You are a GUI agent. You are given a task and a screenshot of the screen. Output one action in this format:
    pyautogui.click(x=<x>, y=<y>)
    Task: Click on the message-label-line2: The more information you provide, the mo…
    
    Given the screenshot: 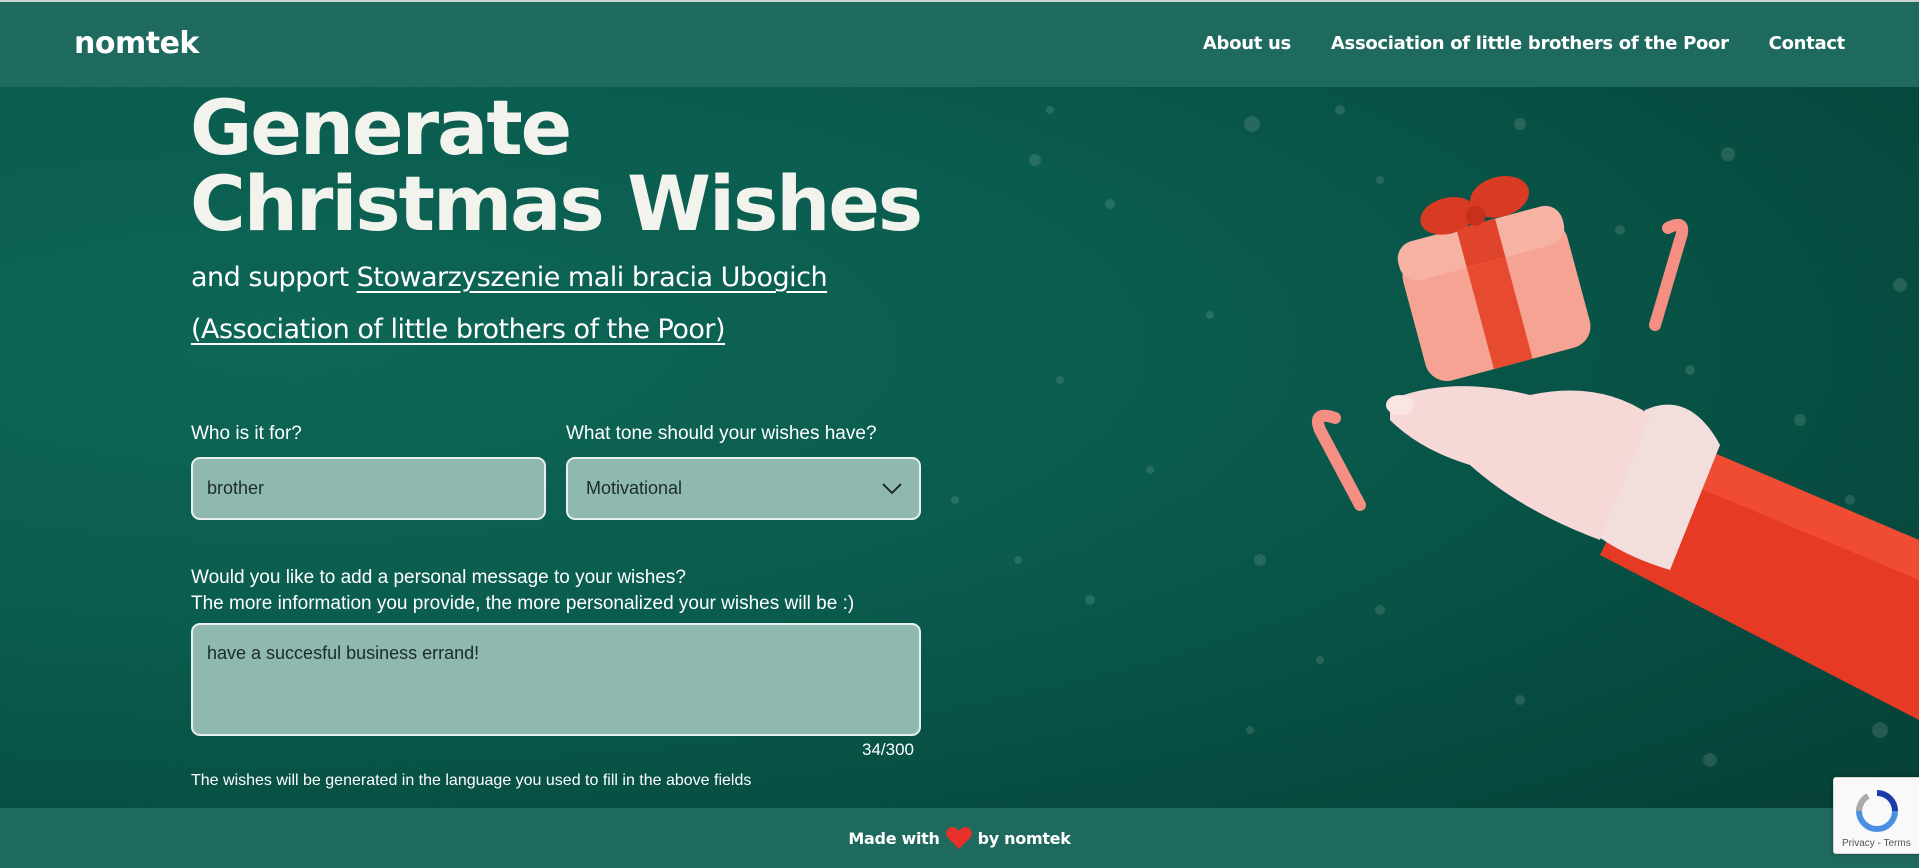 What is the action you would take?
    pyautogui.click(x=523, y=603)
    